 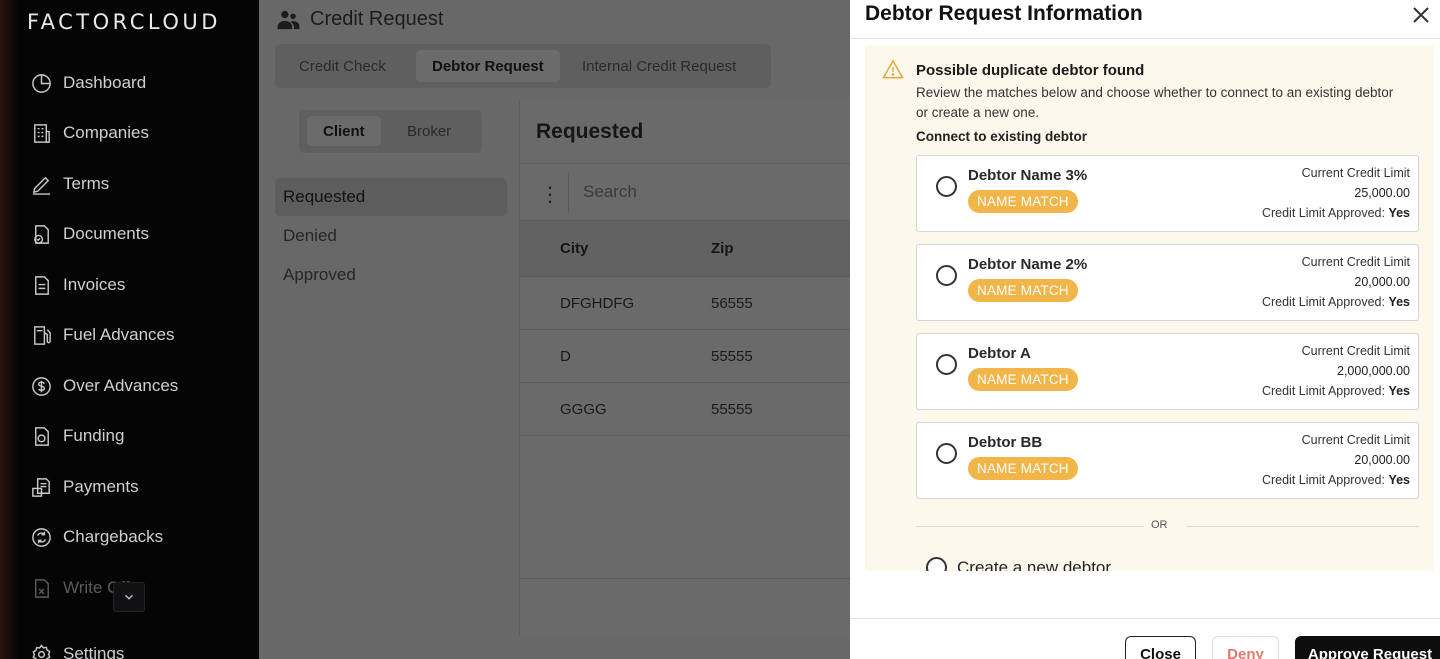 I want to click on credit-limit-value: 25,000.00, so click(x=1382, y=193).